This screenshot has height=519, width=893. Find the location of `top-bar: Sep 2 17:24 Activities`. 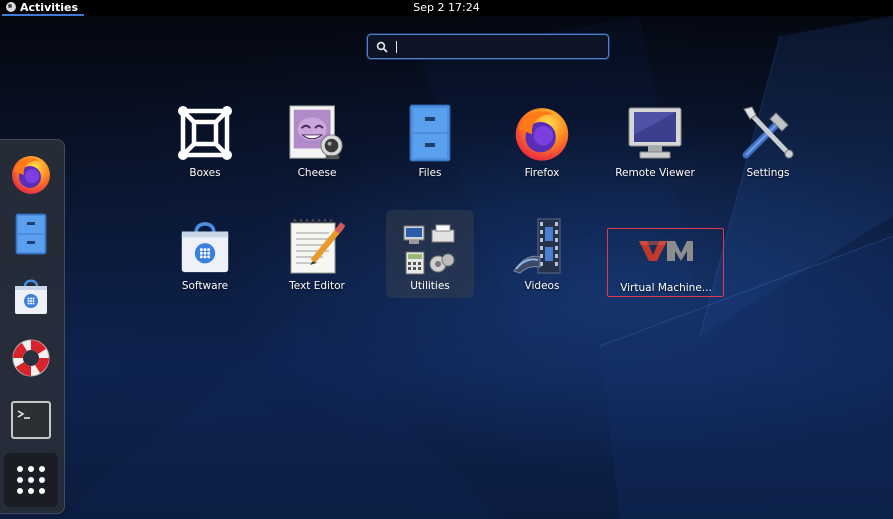

top-bar: Sep 2 17:24 Activities is located at coordinates (446, 8).